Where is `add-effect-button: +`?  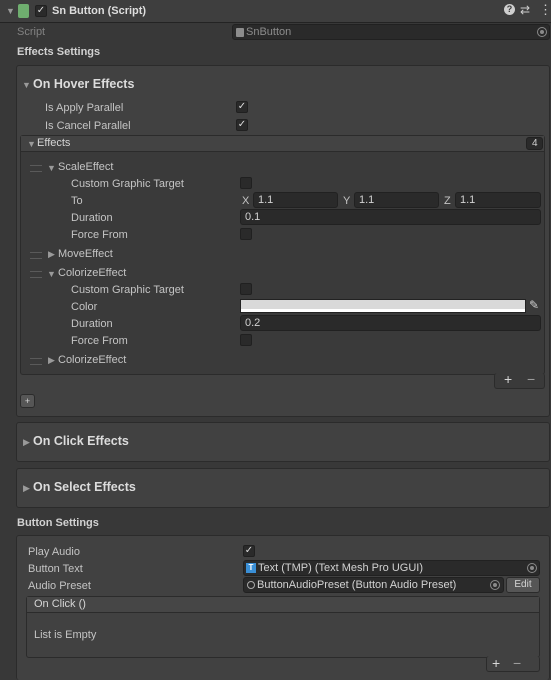 add-effect-button: + is located at coordinates (508, 379).